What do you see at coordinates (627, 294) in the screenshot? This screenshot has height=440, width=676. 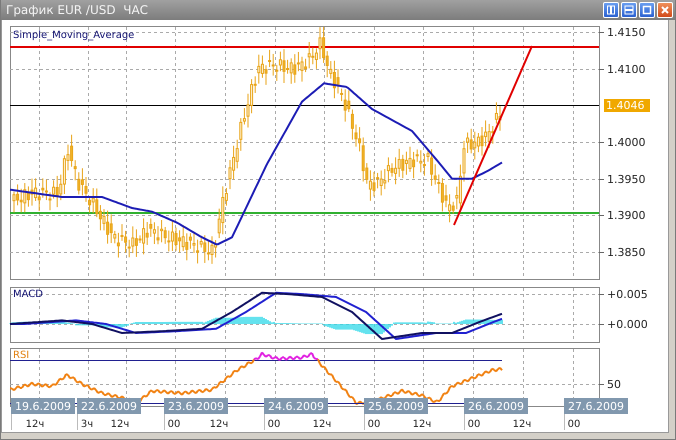 I see `macd-axis-label: +0.005` at bounding box center [627, 294].